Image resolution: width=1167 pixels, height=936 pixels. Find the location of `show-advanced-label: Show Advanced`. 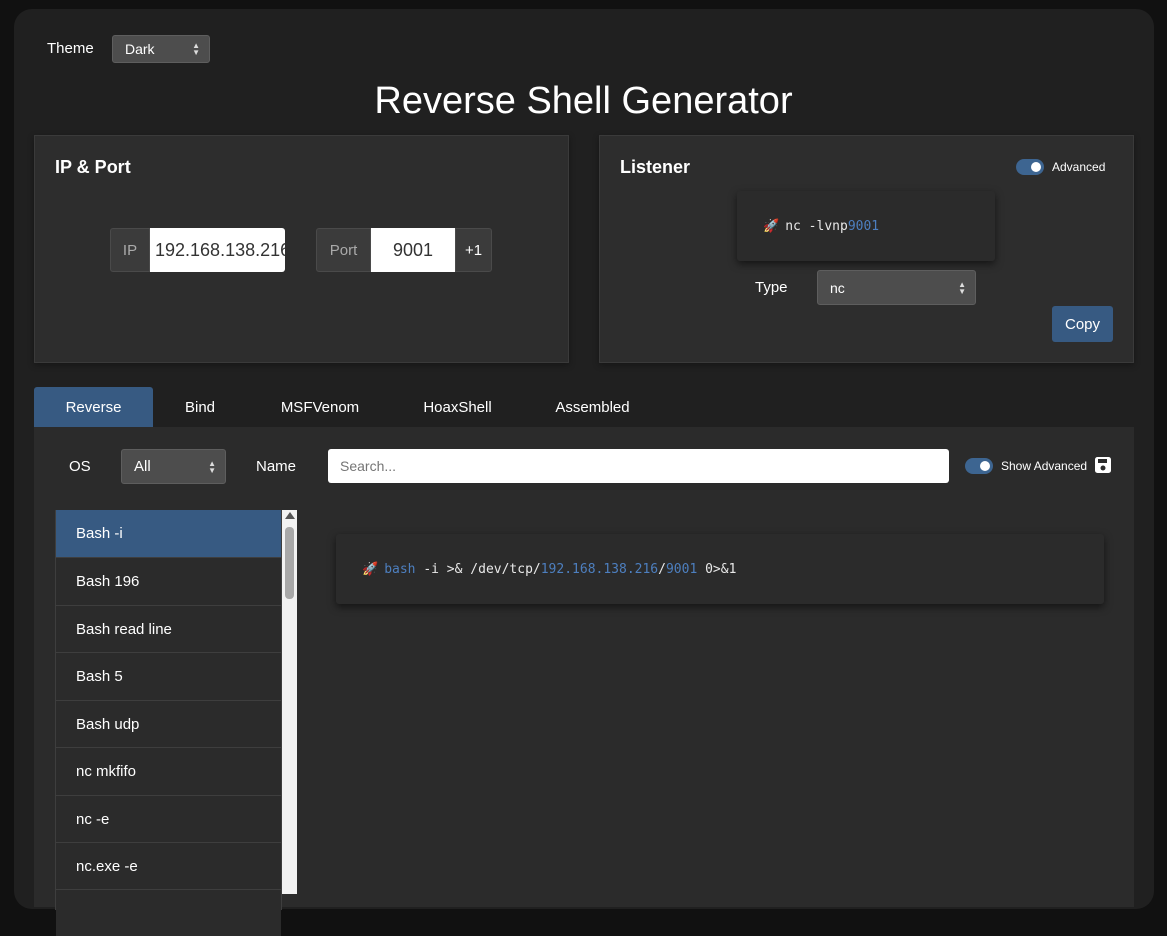

show-advanced-label: Show Advanced is located at coordinates (1044, 466).